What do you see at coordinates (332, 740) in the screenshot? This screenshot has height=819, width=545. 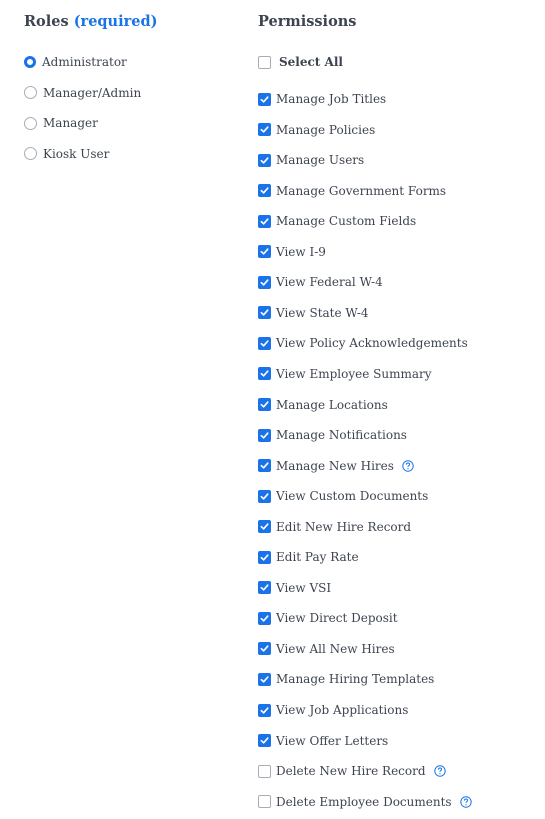 I see `permission-label: View Offer Letters` at bounding box center [332, 740].